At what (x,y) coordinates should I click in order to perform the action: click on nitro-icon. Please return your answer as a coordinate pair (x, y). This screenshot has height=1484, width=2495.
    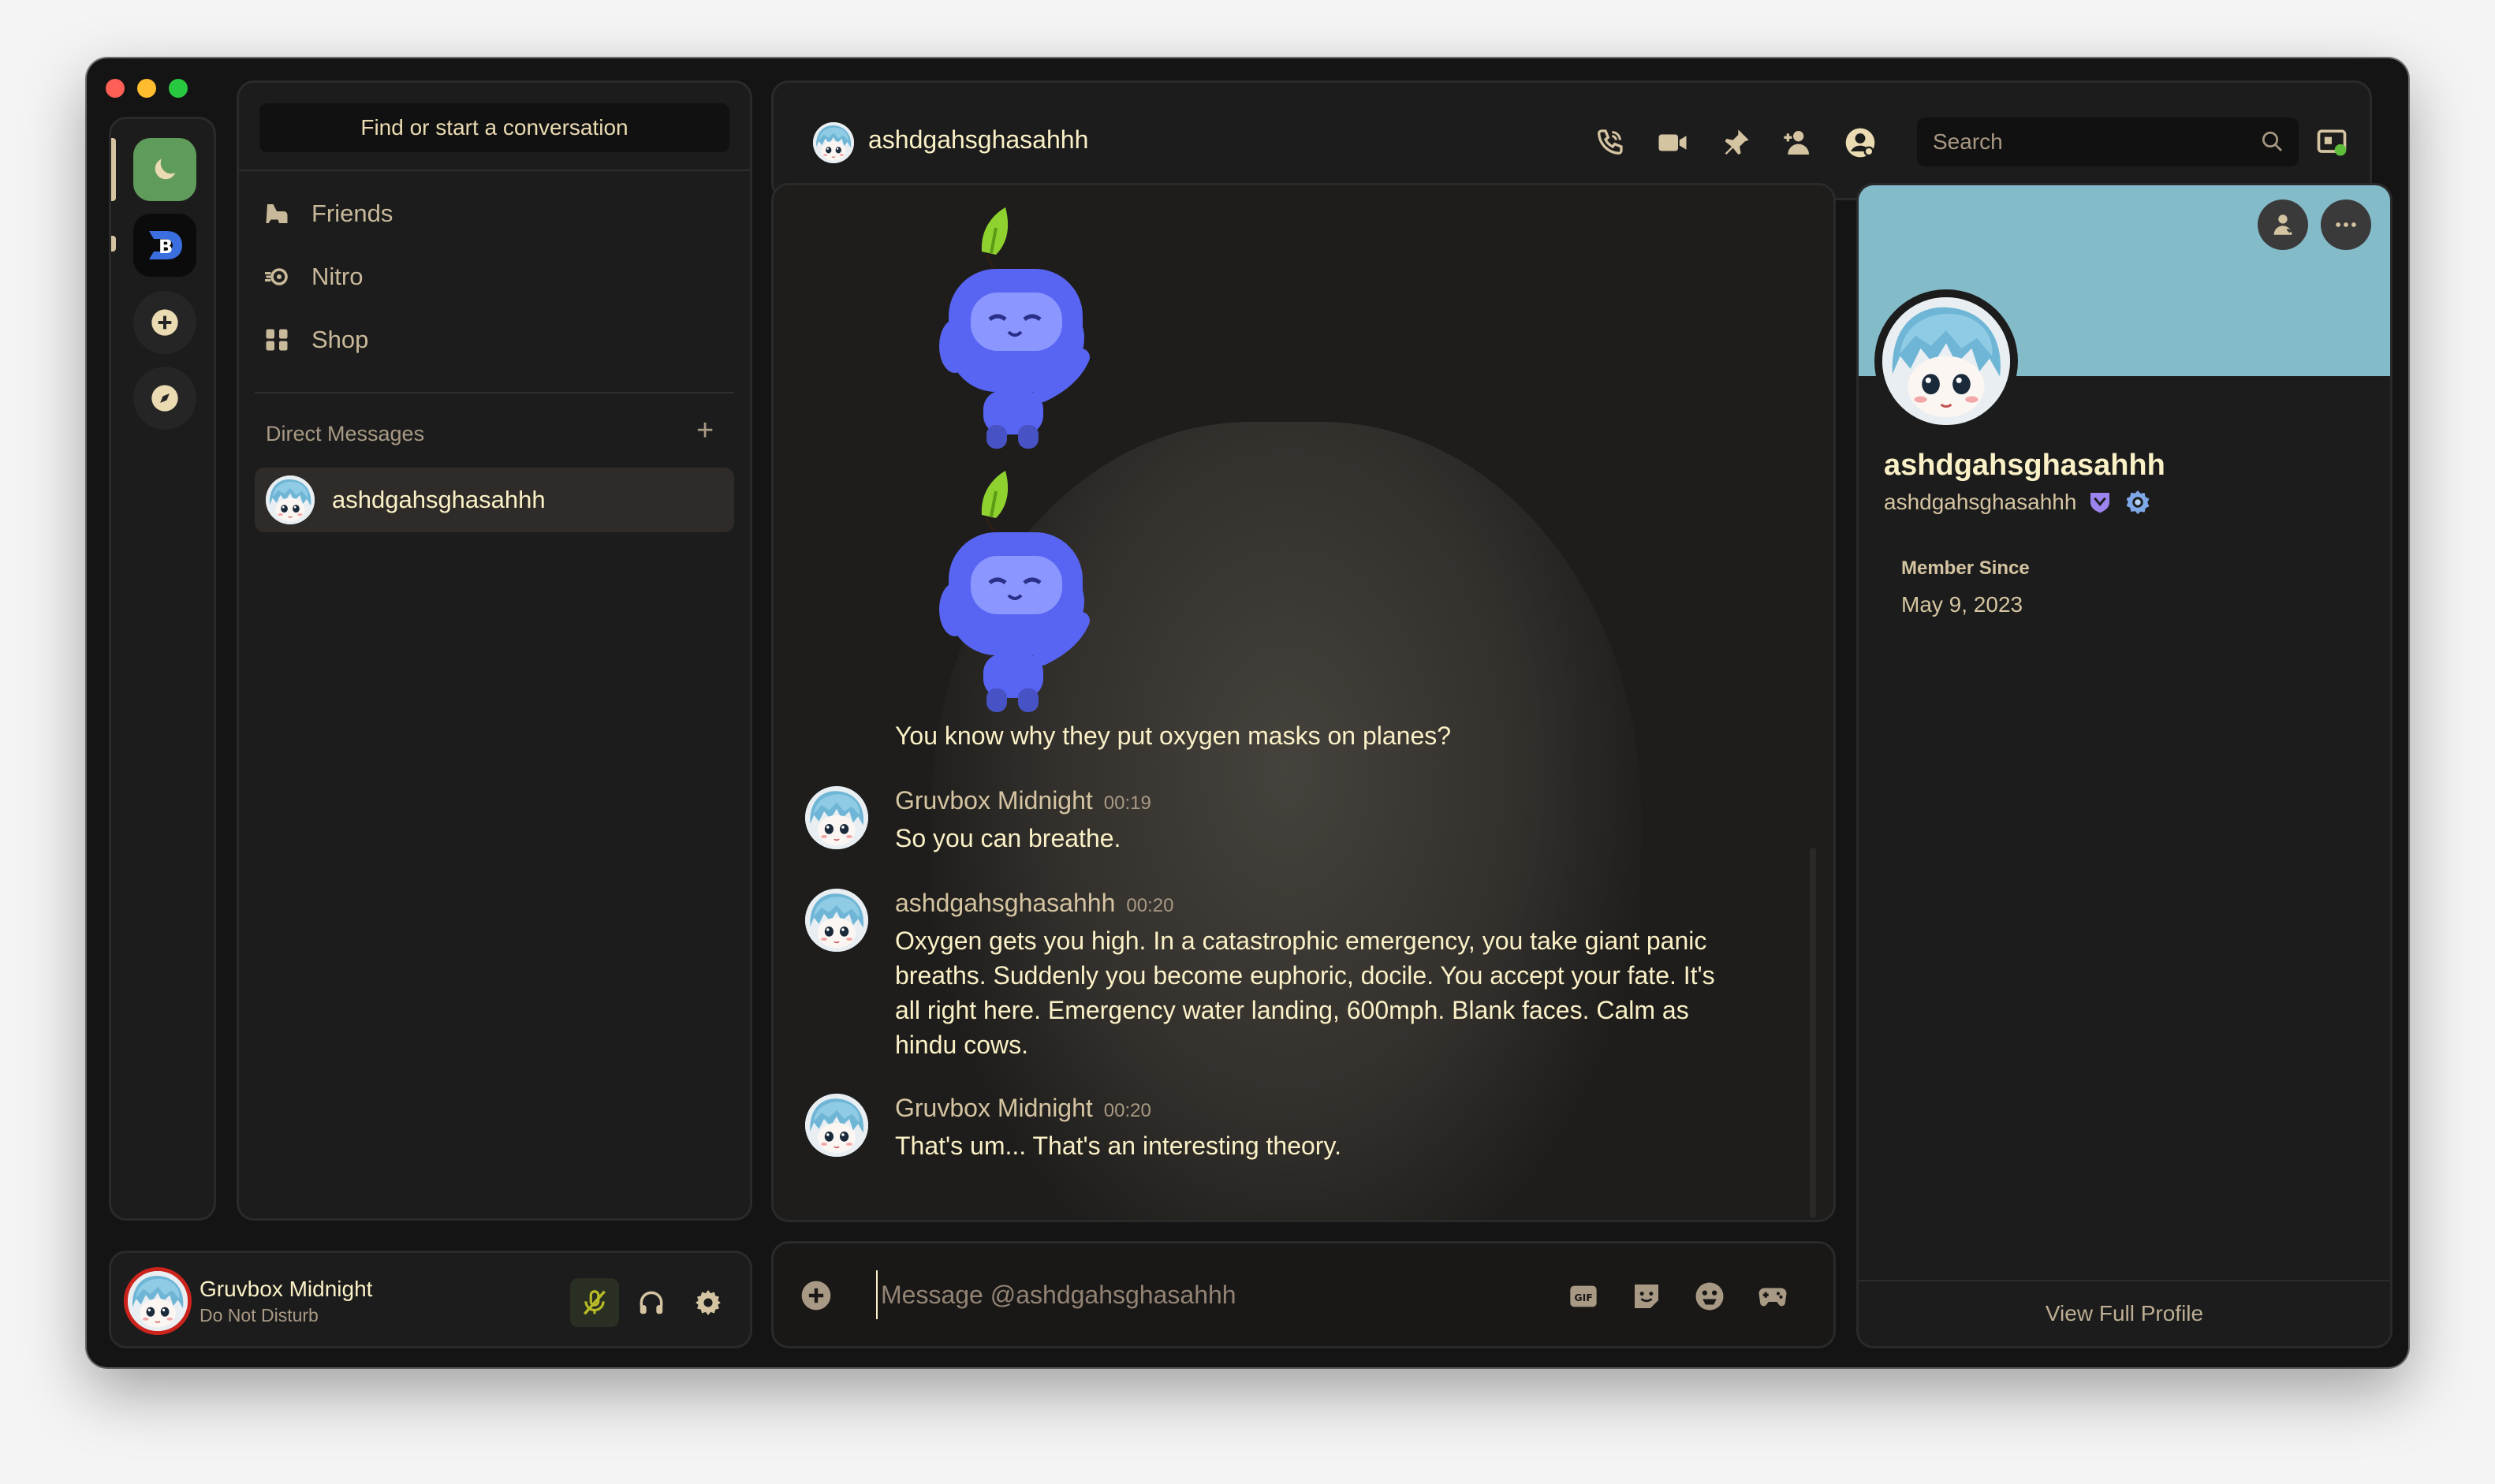
    Looking at the image, I should click on (276, 276).